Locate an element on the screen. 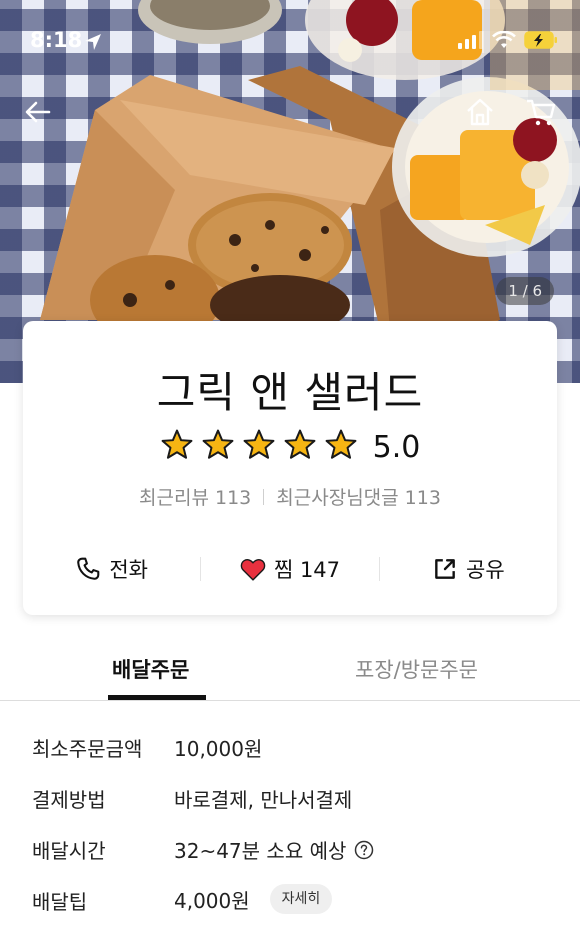 Image resolution: width=580 pixels, height=943 pixels. phone-icon is located at coordinates (88, 568).